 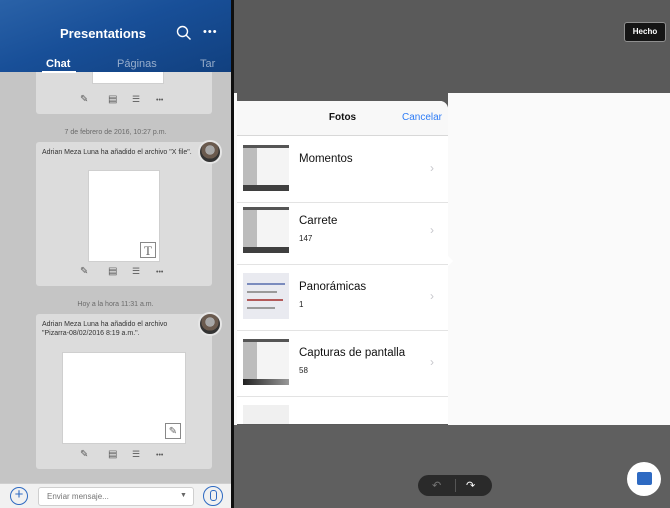 What do you see at coordinates (342, 232) in the screenshot?
I see `album-row-camera-roll: Carrete 147 ›` at bounding box center [342, 232].